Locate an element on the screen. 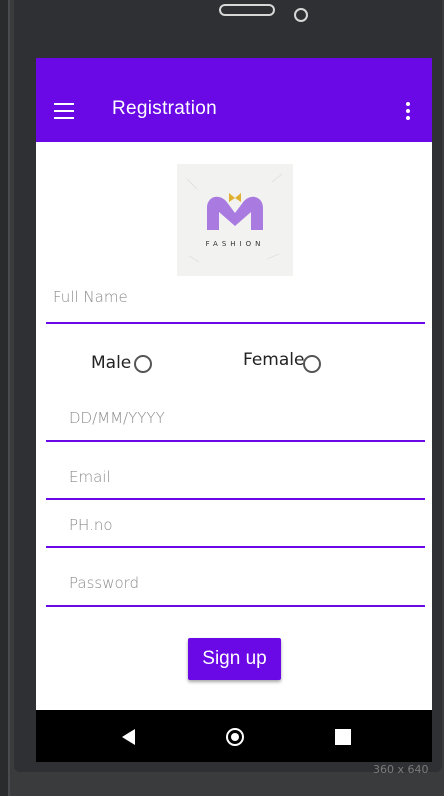  phone-placeholder: PH.no is located at coordinates (91, 525).